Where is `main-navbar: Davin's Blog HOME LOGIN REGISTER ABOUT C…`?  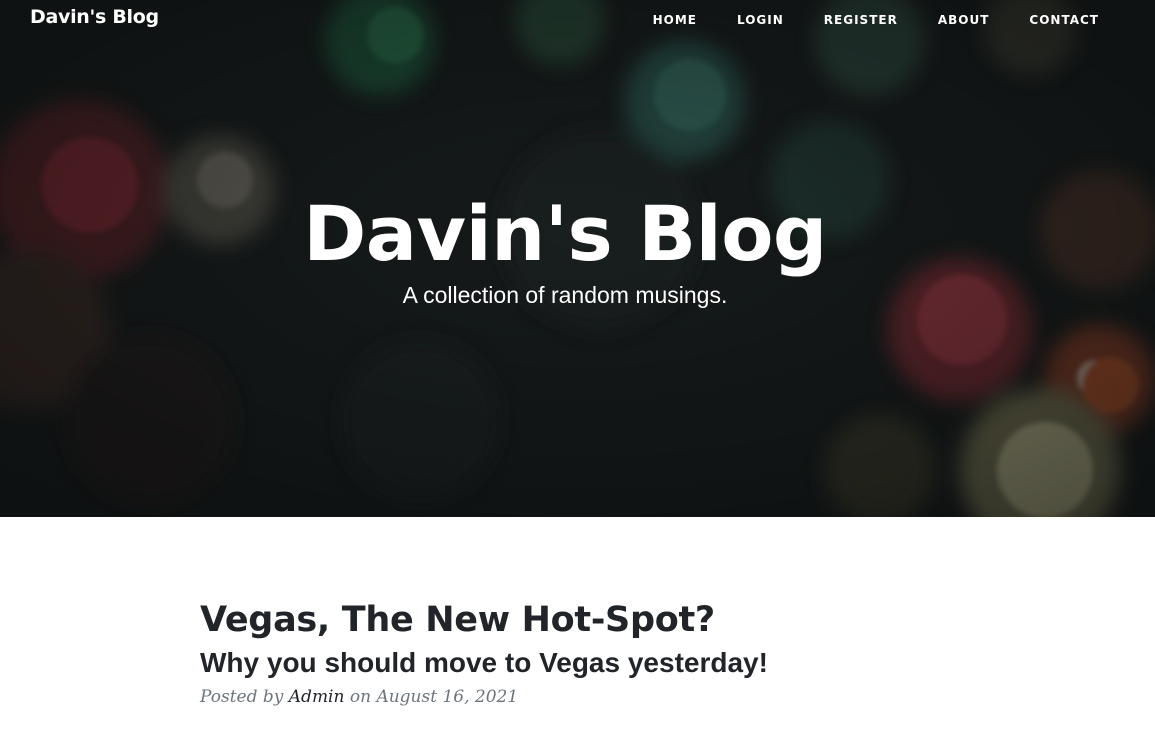 main-navbar: Davin's Blog HOME LOGIN REGISTER ABOUT C… is located at coordinates (577, 19).